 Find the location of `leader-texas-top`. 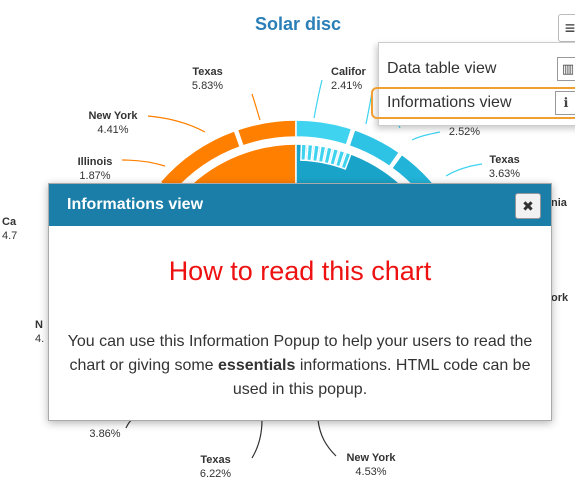

leader-texas-top is located at coordinates (256, 107).